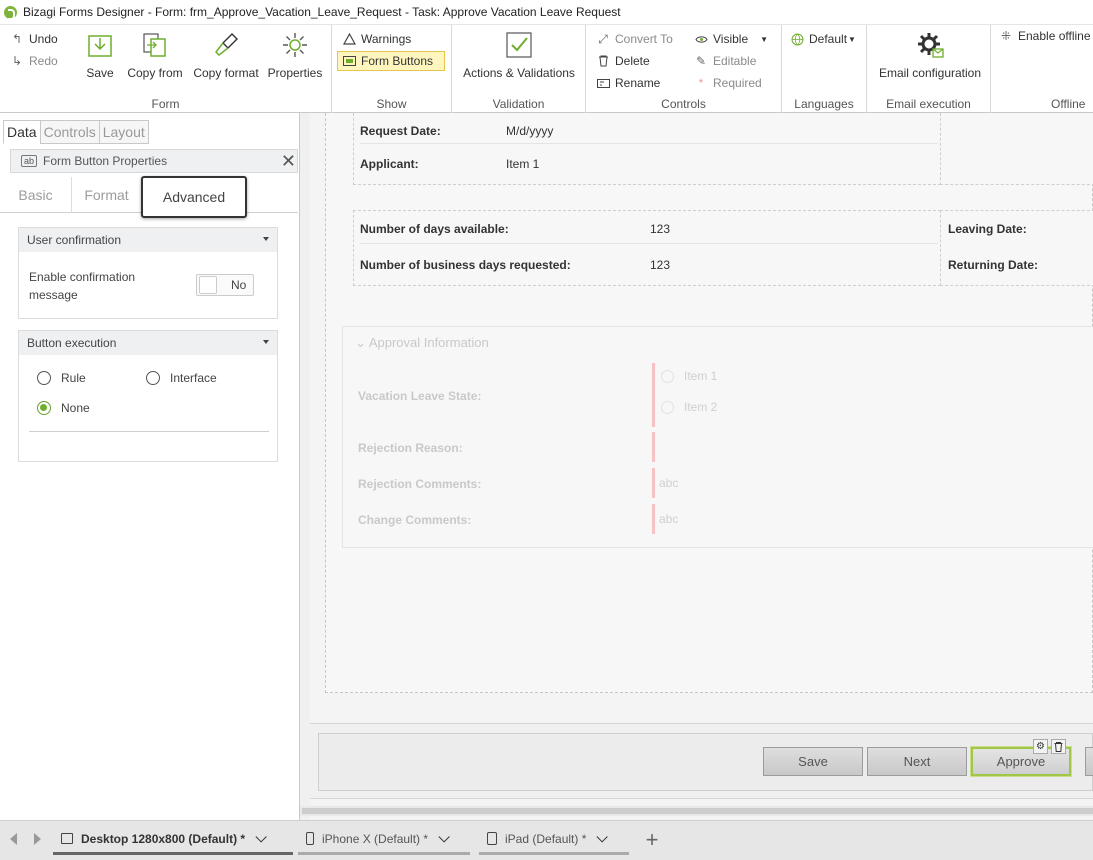 This screenshot has height=860, width=1093. I want to click on rejection-comments-label: Rejection Comments:, so click(420, 484).